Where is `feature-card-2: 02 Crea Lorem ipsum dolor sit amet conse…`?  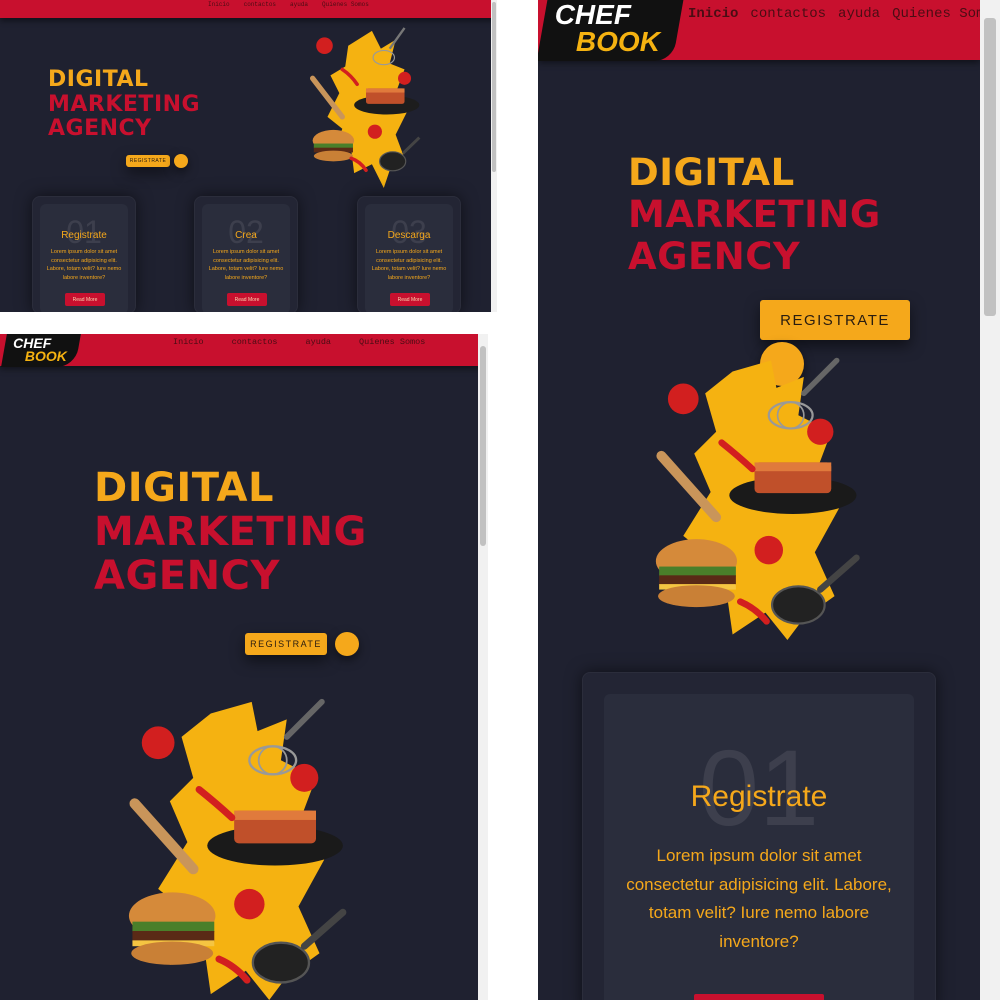 feature-card-2: 02 Crea Lorem ipsum dolor sit amet conse… is located at coordinates (246, 254).